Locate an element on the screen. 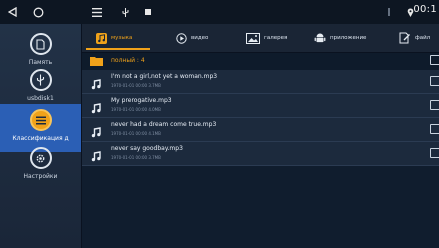 The height and width of the screenshot is (248, 439). file-edit-icon is located at coordinates (405, 38).